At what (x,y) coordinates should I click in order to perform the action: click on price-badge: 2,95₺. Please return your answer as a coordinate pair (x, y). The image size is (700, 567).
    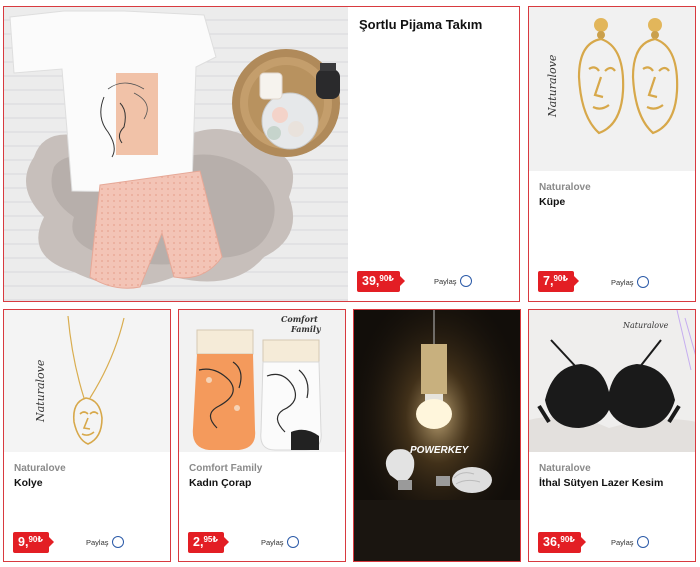
    Looking at the image, I should click on (208, 542).